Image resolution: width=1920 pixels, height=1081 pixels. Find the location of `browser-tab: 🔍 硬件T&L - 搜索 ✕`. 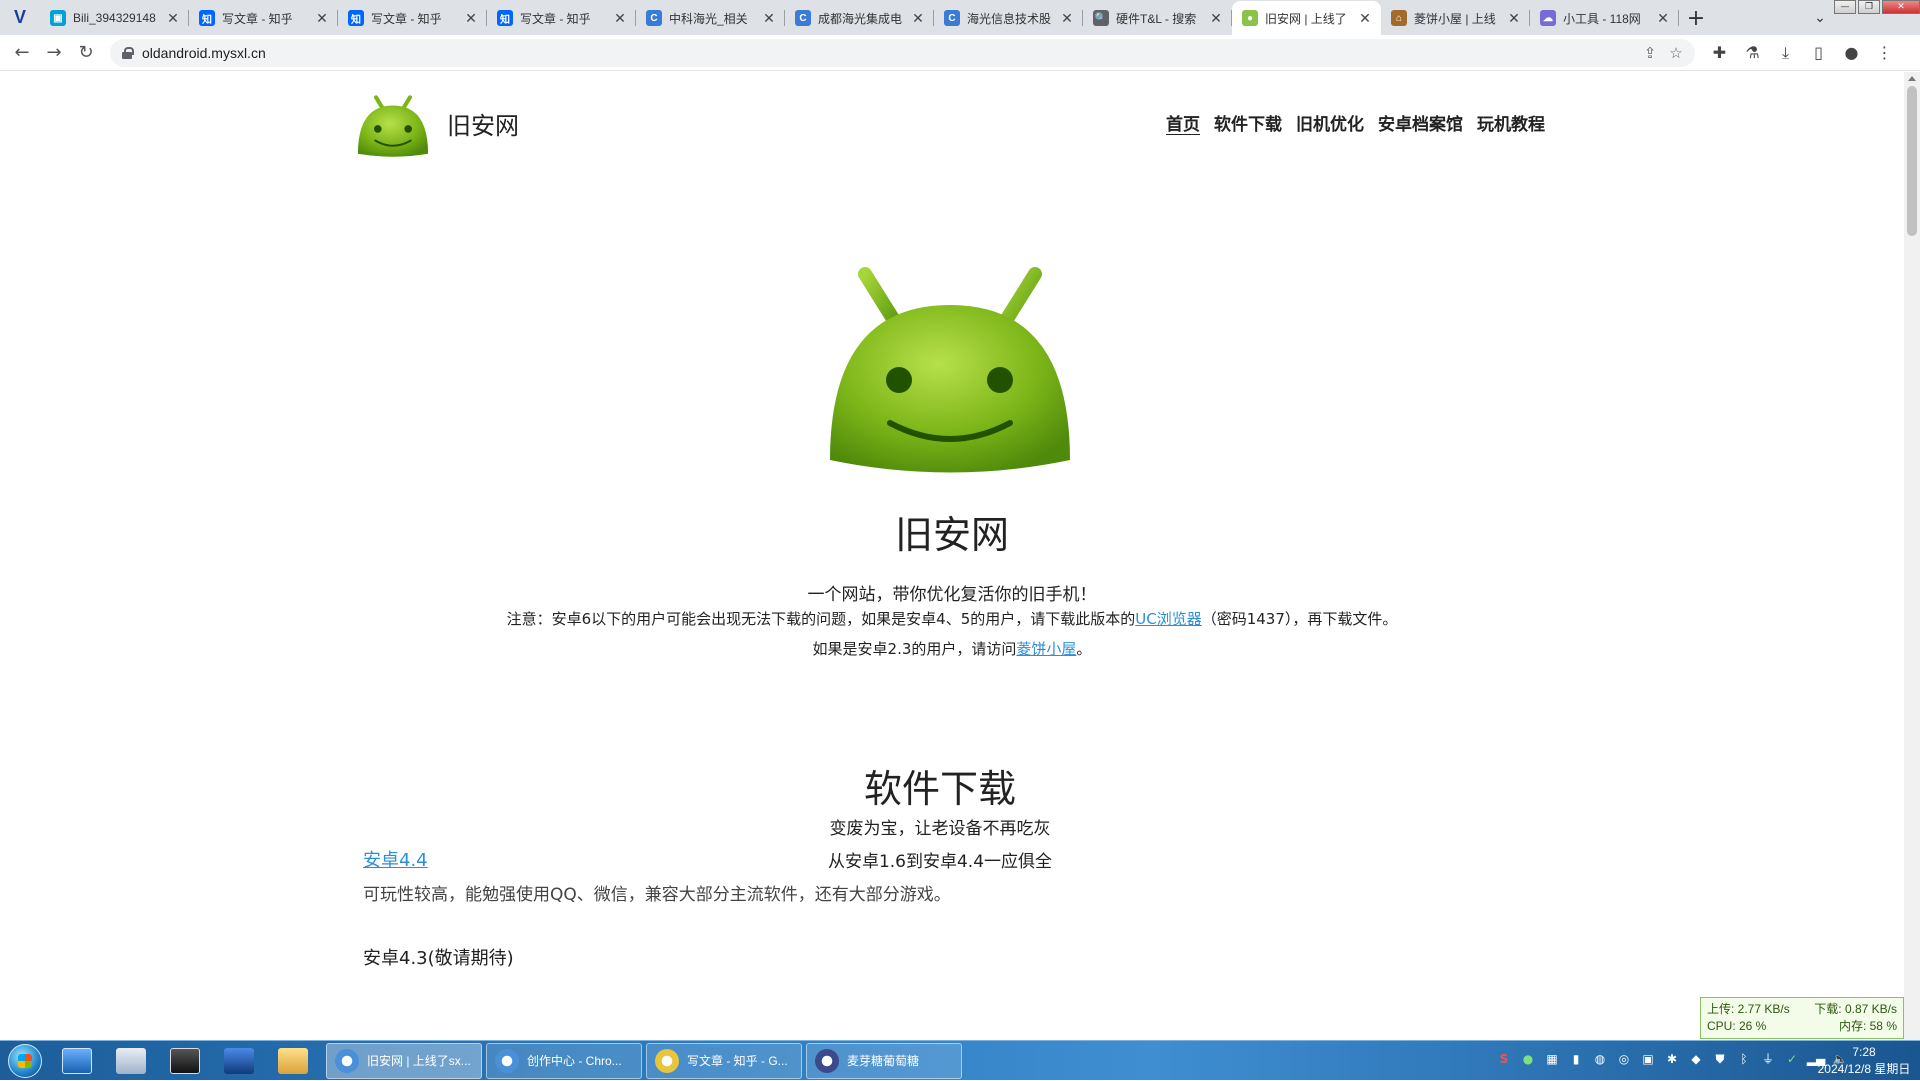

browser-tab: 🔍 硬件T&L - 搜索 ✕ is located at coordinates (1157, 18).